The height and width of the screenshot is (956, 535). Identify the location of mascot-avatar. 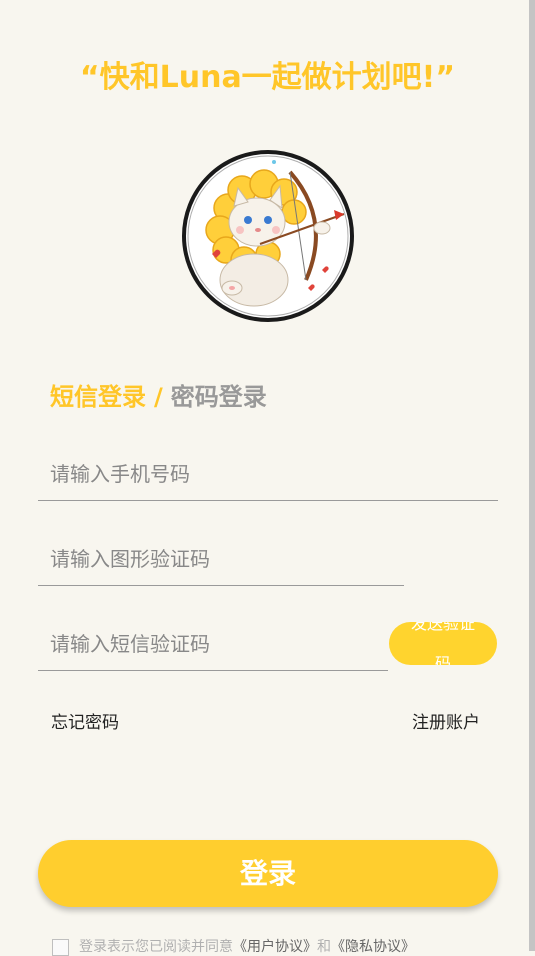
(268, 236).